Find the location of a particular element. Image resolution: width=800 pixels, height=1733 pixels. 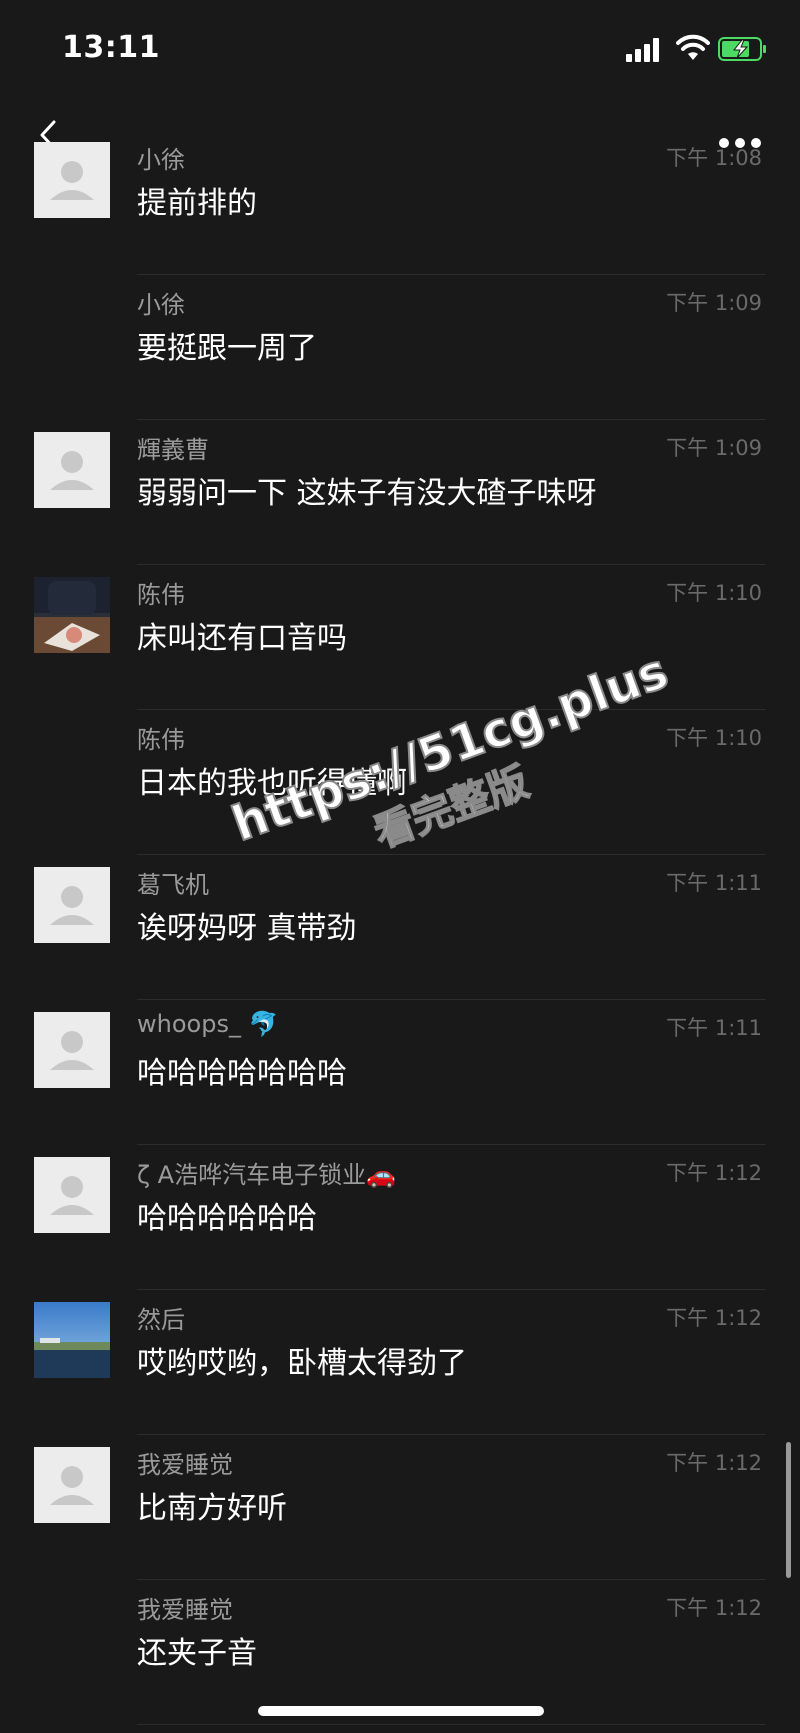

status-time: 13:11 is located at coordinates (111, 47).